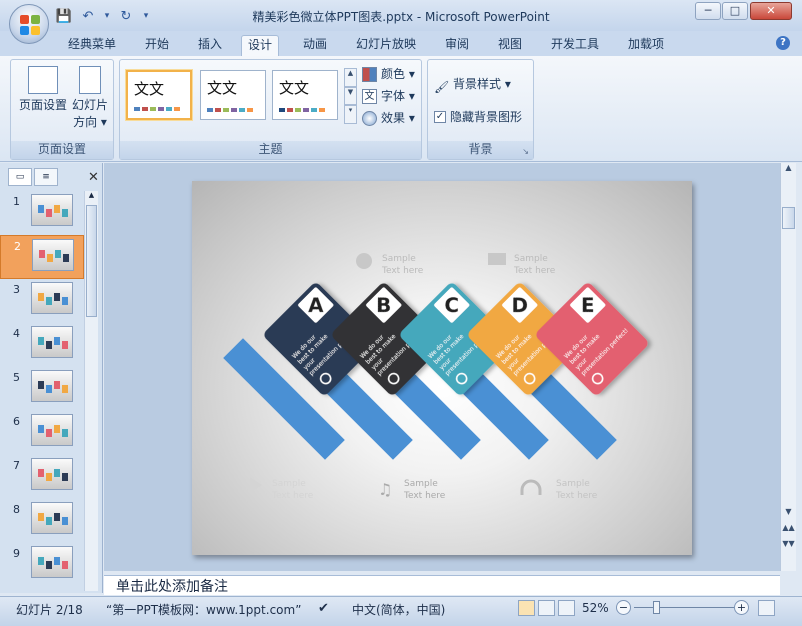 The height and width of the screenshot is (626, 802). I want to click on zoom-in-button: +, so click(741, 607).